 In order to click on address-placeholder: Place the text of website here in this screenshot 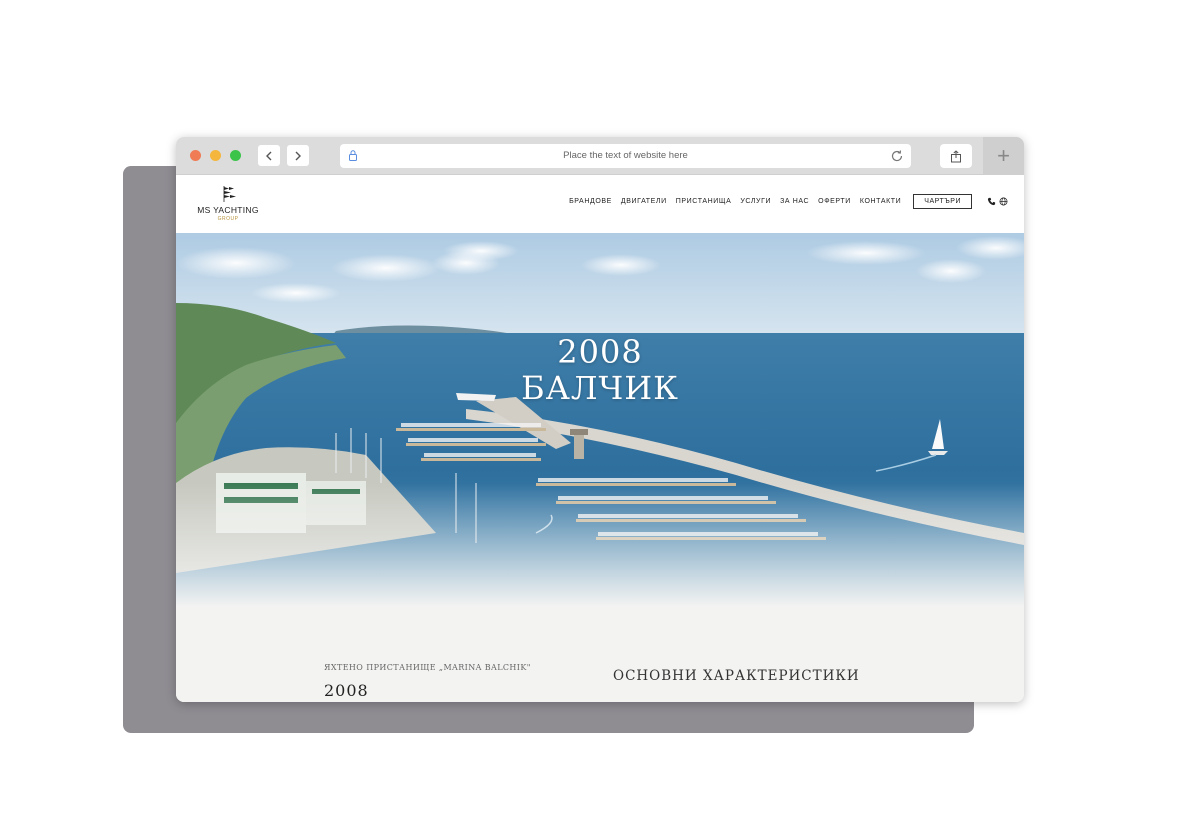, I will do `click(625, 155)`.